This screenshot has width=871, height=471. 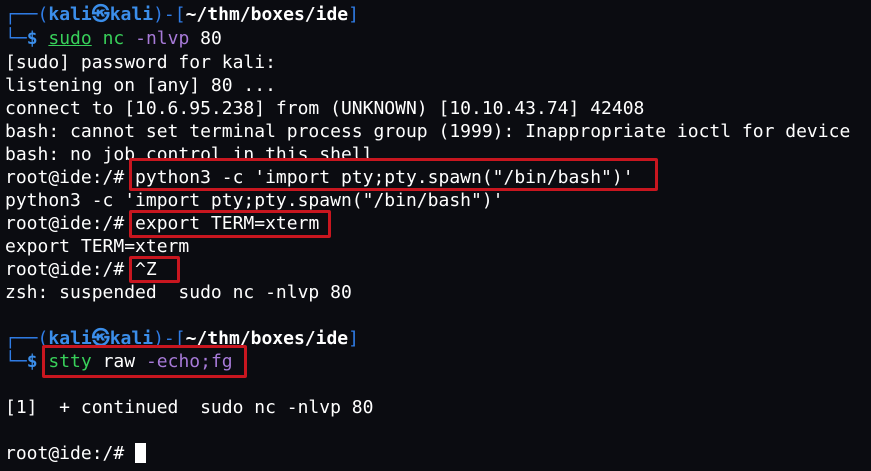 What do you see at coordinates (189, 407) in the screenshot?
I see `output-line: [1] + continued sudo nc -nlvp 80` at bounding box center [189, 407].